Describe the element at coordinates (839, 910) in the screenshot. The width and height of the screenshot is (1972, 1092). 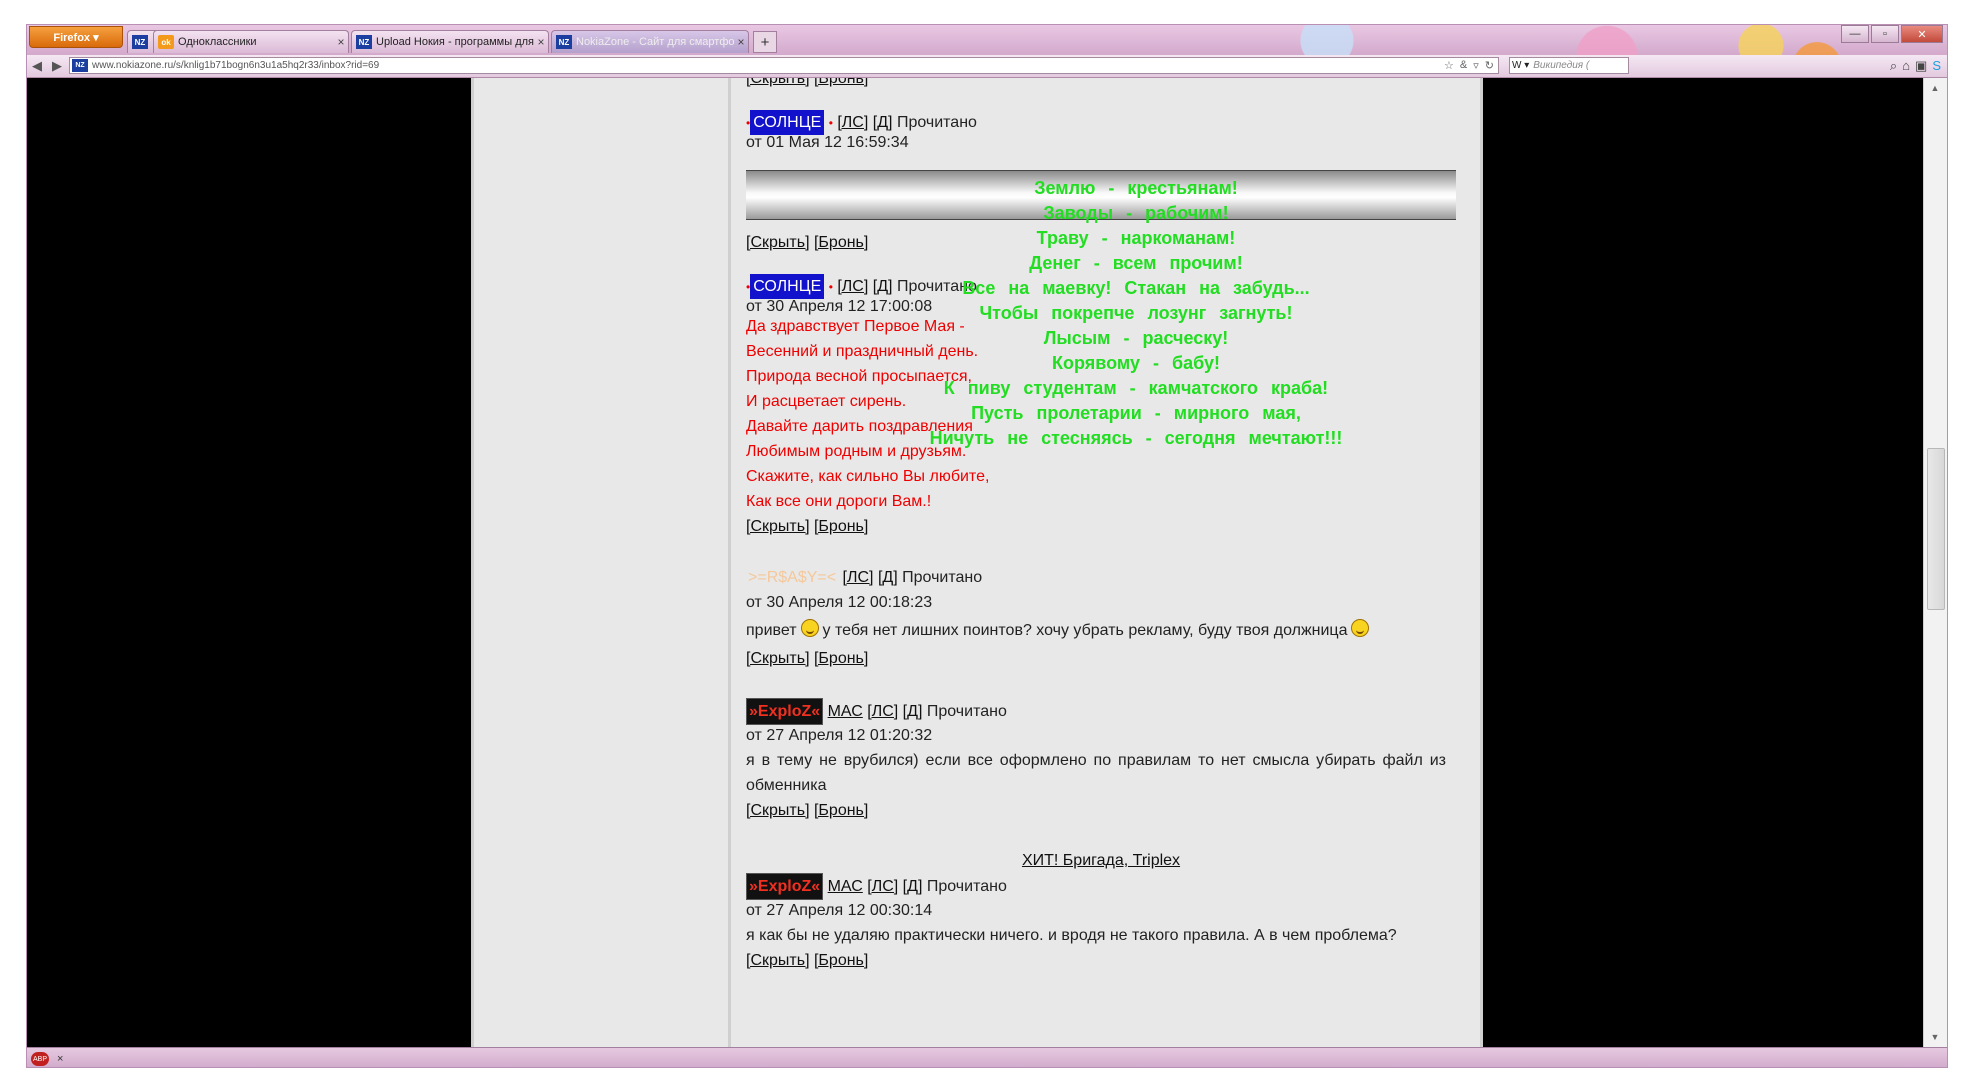
I see `message-date: от 27 Апреля 12 00:30:14` at that location.